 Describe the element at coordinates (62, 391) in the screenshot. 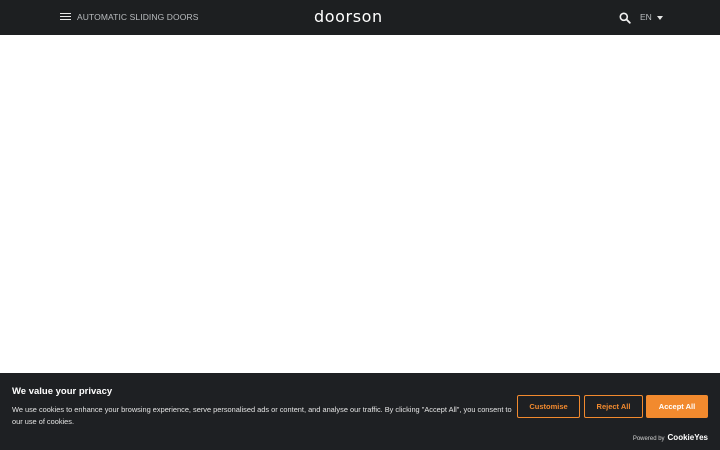

I see `cookie-title: We value your privacy` at that location.